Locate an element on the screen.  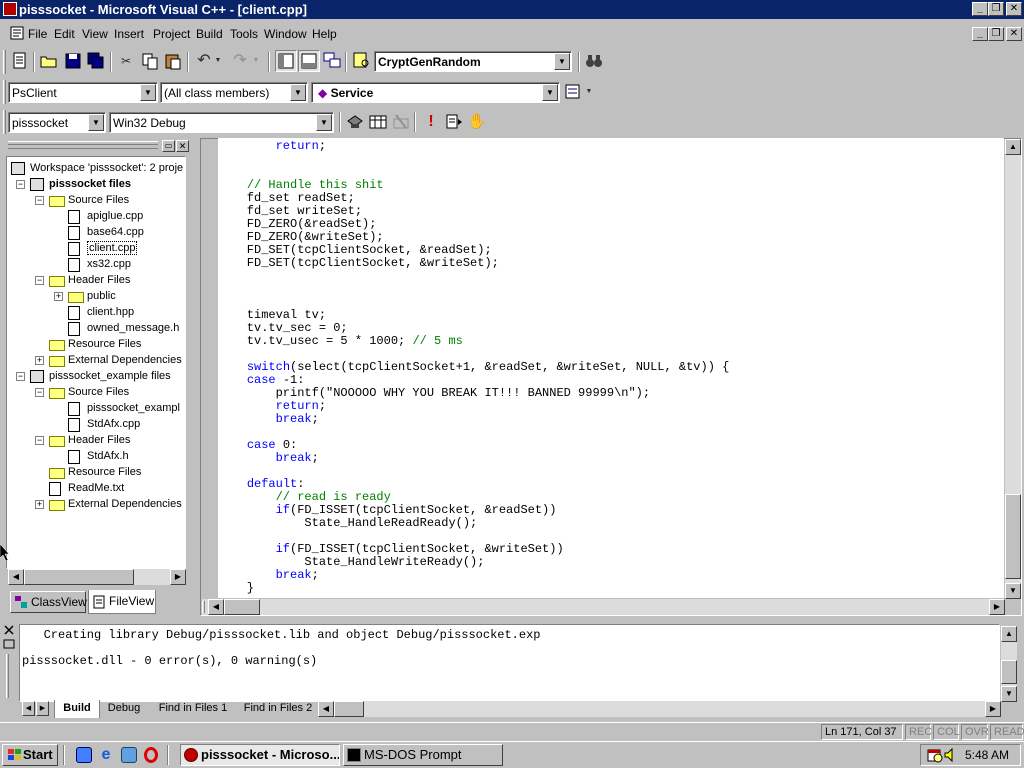
editor-vscrollbar: ▲ ▼ is located at coordinates (1013, 369).